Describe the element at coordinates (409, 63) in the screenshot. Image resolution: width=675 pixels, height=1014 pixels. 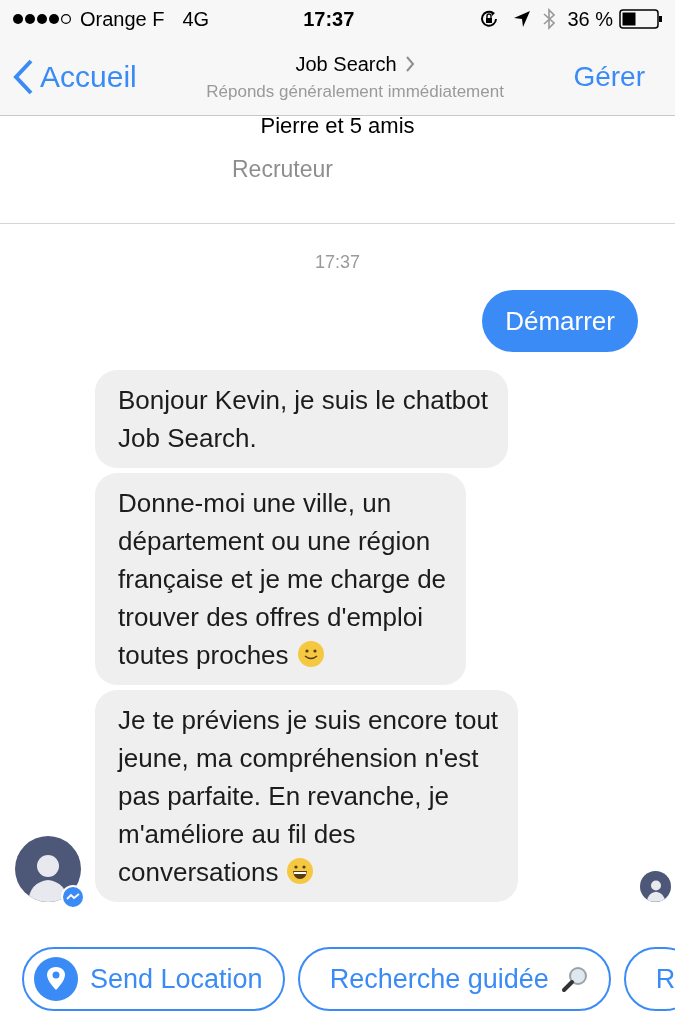
I see `chevron-right-icon` at that location.